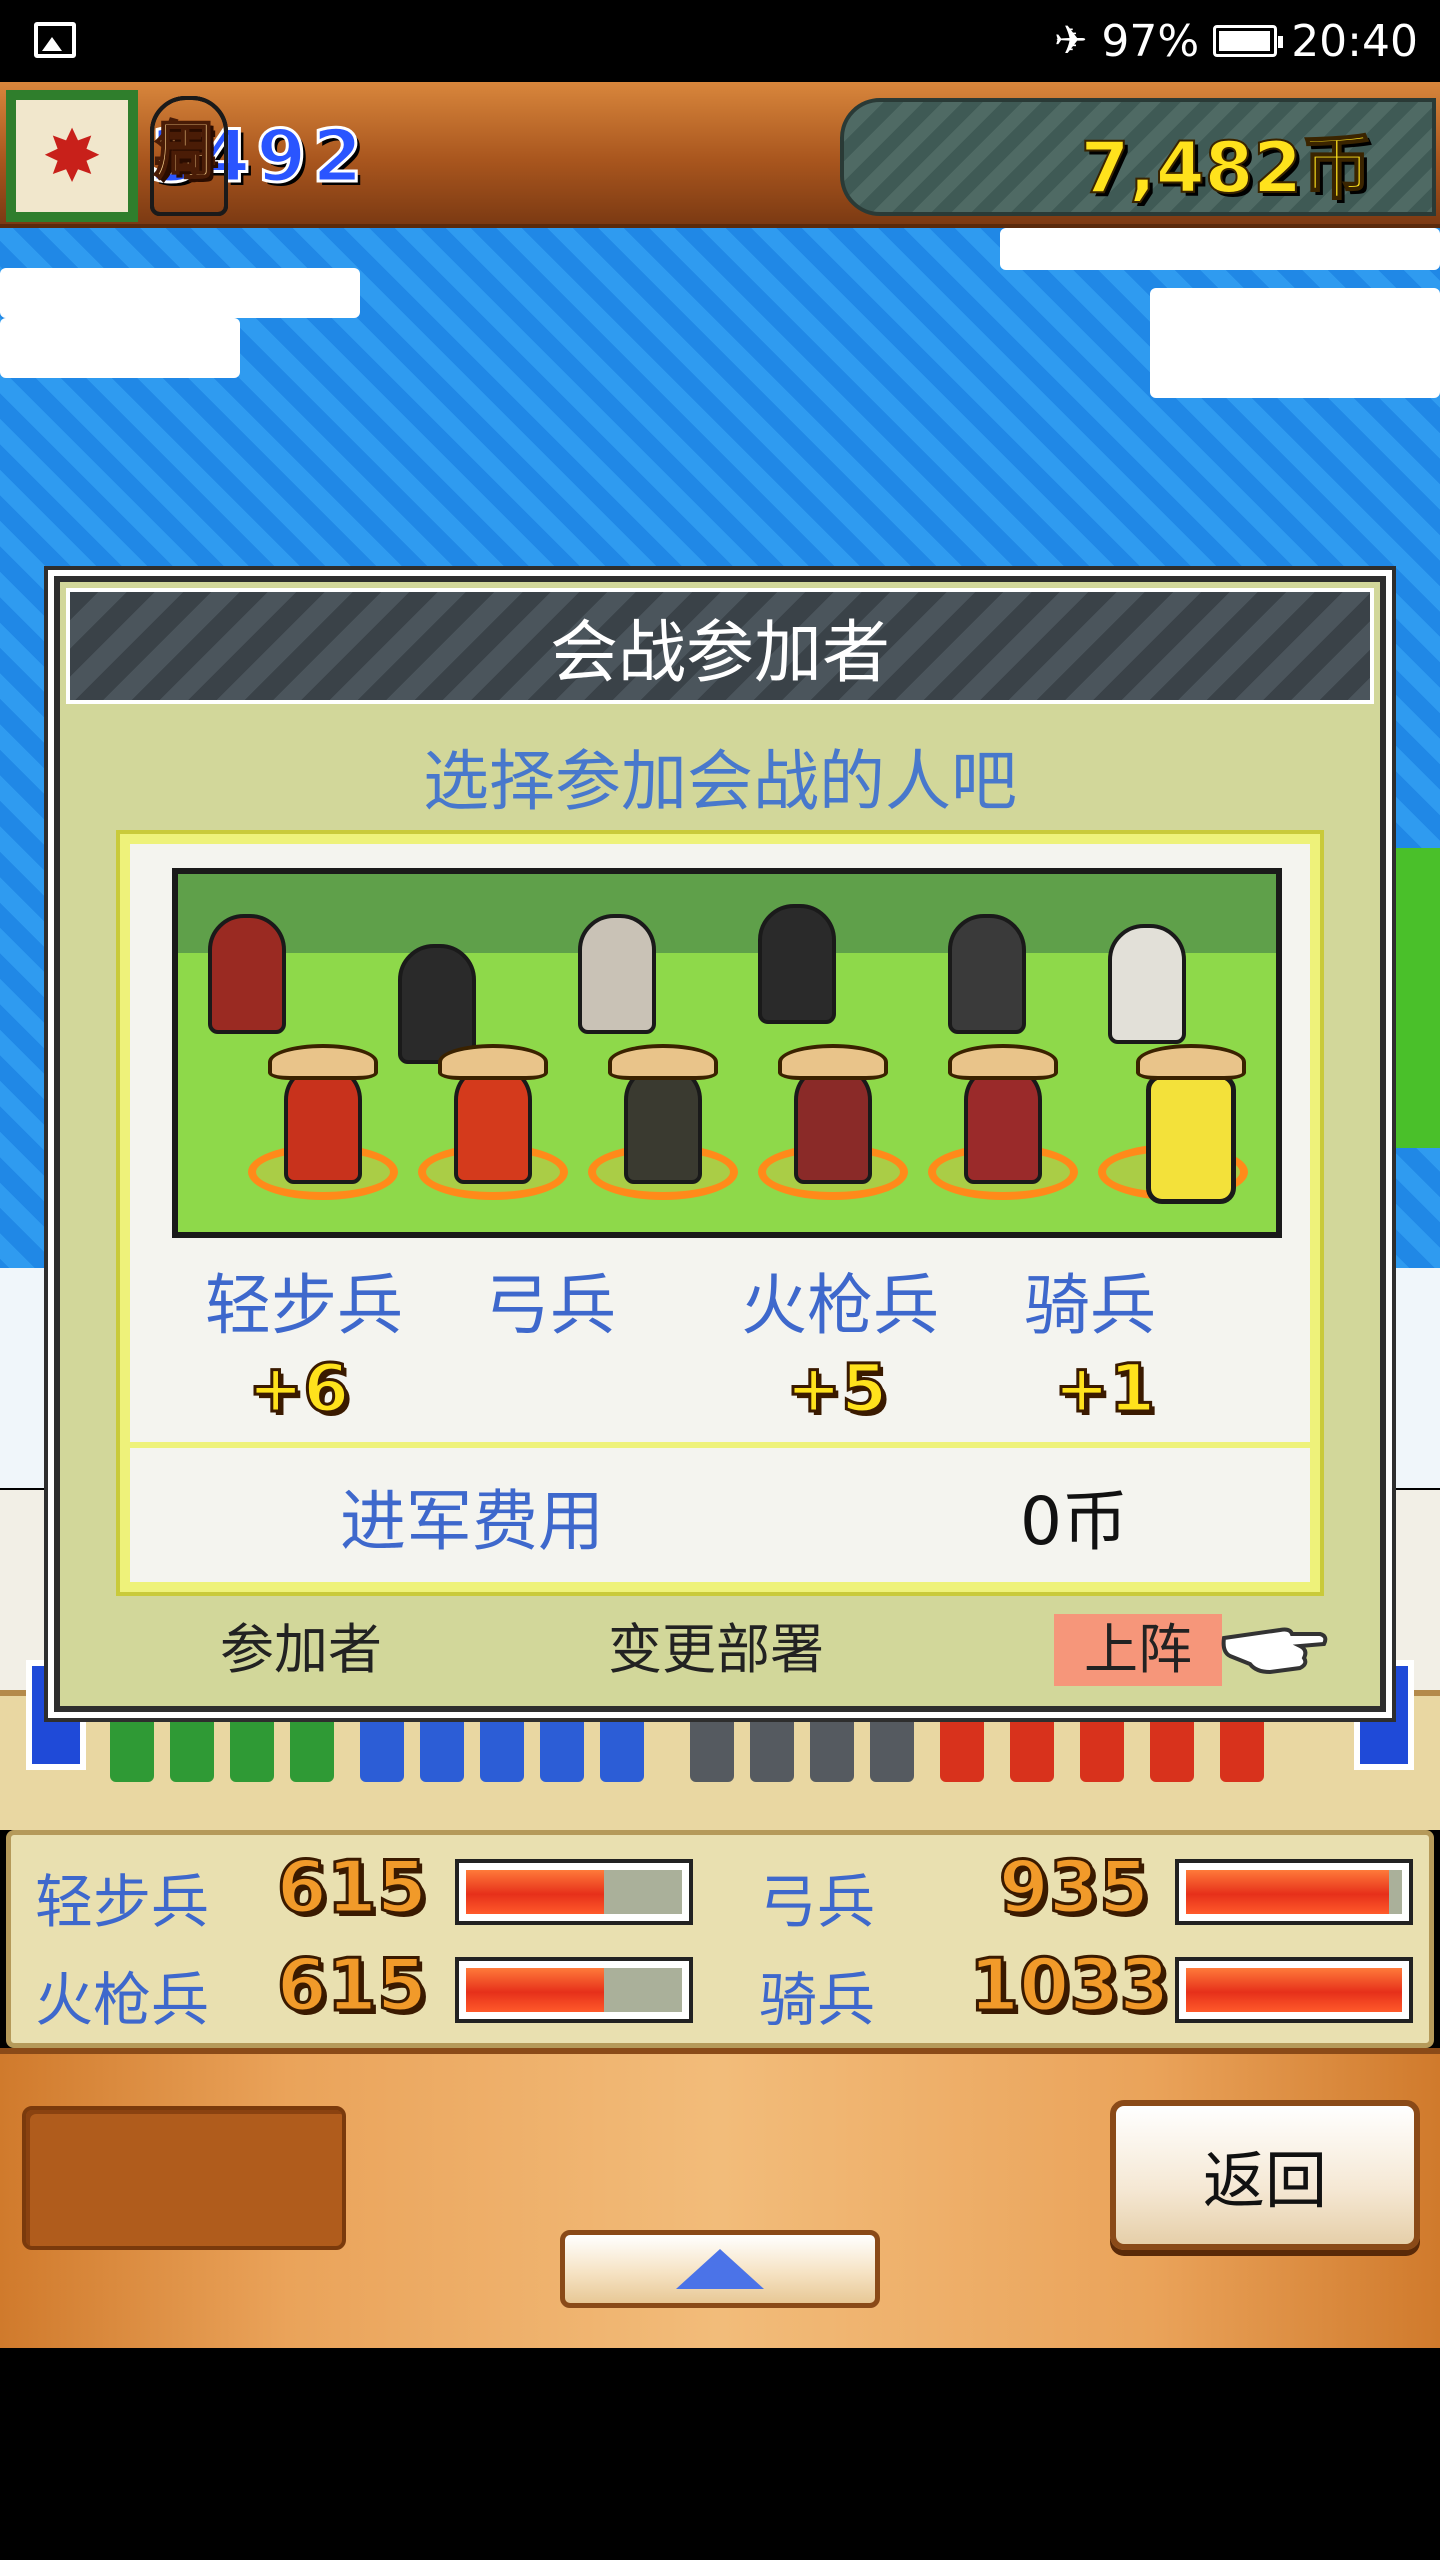 Image resolution: width=1440 pixels, height=2560 pixels. Describe the element at coordinates (836, 1389) in the screenshot. I see `bonus-musketeer: +5` at that location.